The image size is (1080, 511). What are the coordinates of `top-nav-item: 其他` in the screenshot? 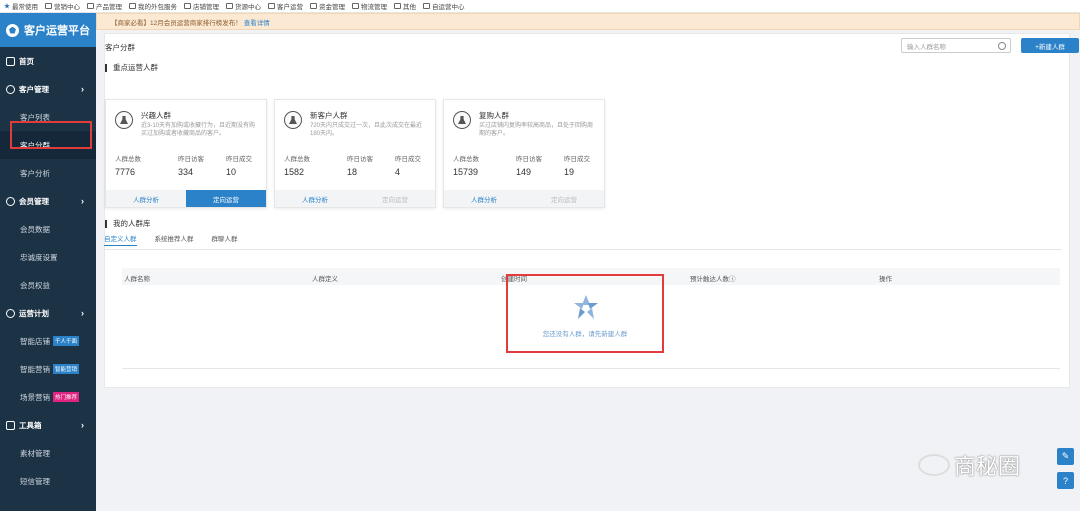 It's located at (405, 6).